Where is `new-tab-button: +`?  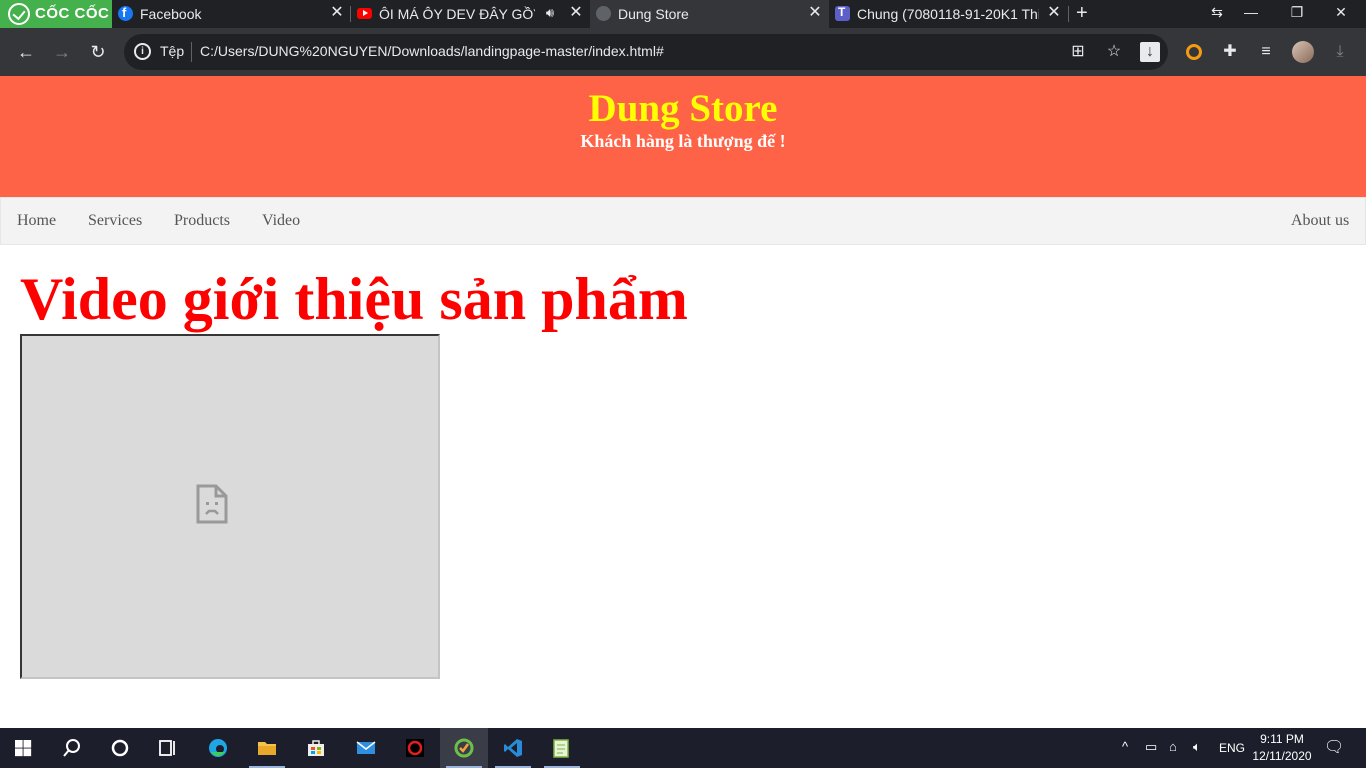 new-tab-button: + is located at coordinates (1082, 13).